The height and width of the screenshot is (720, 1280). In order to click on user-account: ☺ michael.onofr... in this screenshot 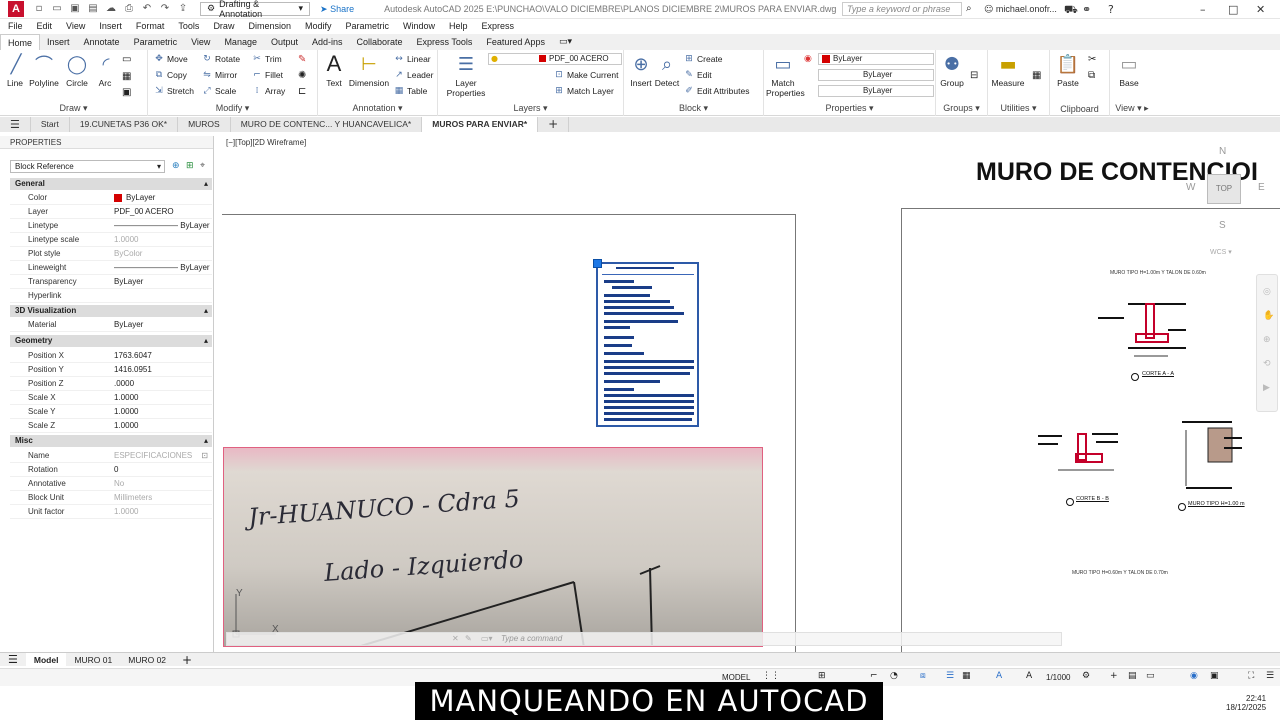, I will do `click(1020, 9)`.